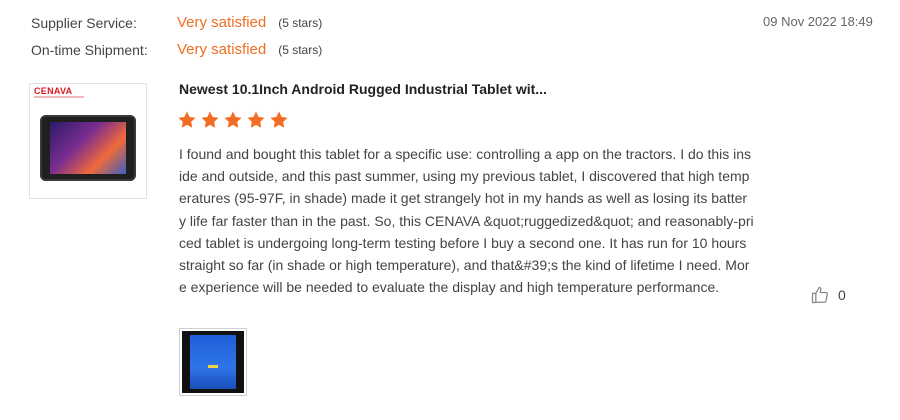 The height and width of the screenshot is (420, 900). I want to click on photo-screen-logo, so click(213, 366).